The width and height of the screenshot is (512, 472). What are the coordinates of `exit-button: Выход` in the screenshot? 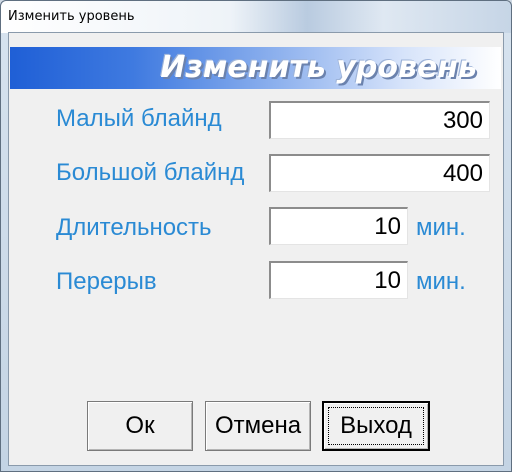 It's located at (376, 426).